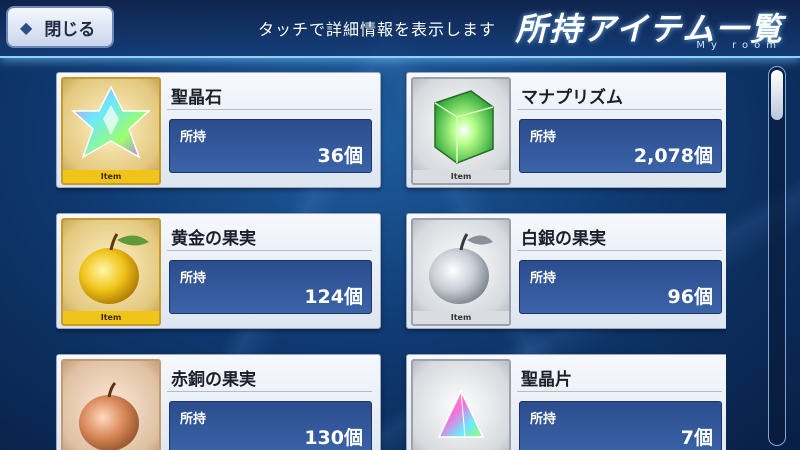  What do you see at coordinates (620, 146) in the screenshot?
I see `quantity-panel: 所持 2,078個` at bounding box center [620, 146].